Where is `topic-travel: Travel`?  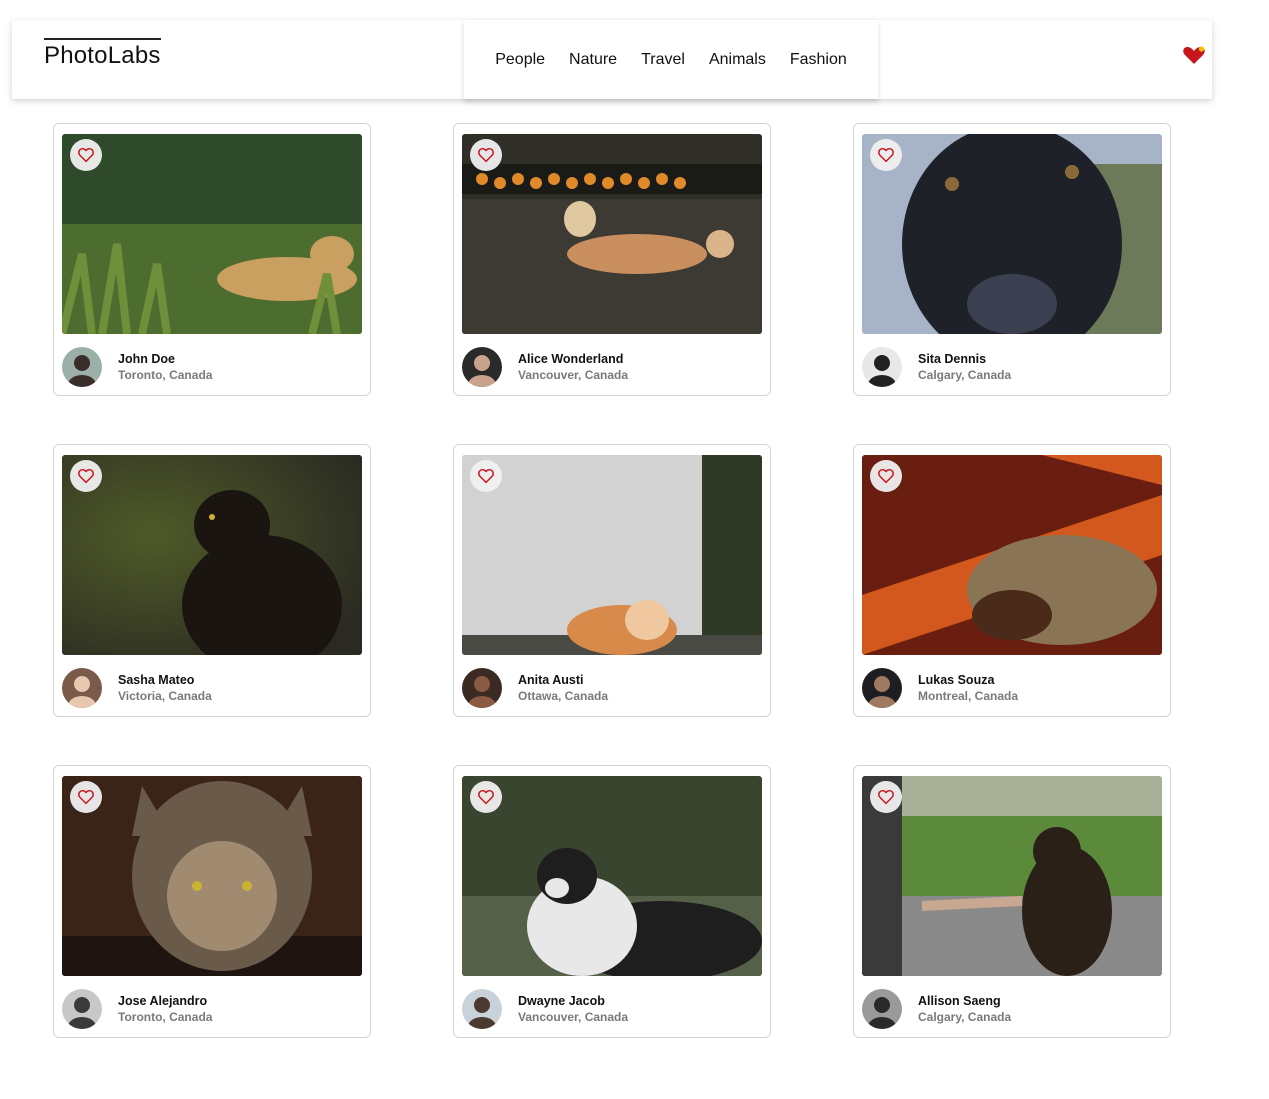 topic-travel: Travel is located at coordinates (663, 60).